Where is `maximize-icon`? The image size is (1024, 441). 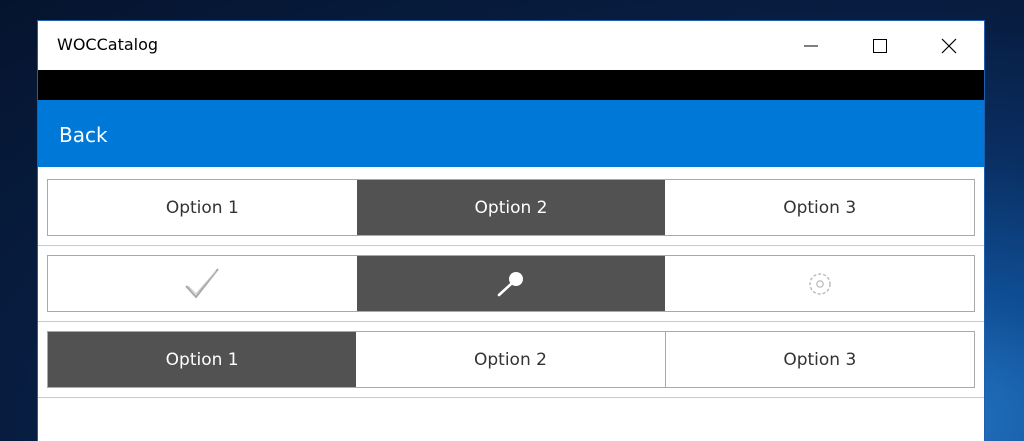
maximize-icon is located at coordinates (879, 45).